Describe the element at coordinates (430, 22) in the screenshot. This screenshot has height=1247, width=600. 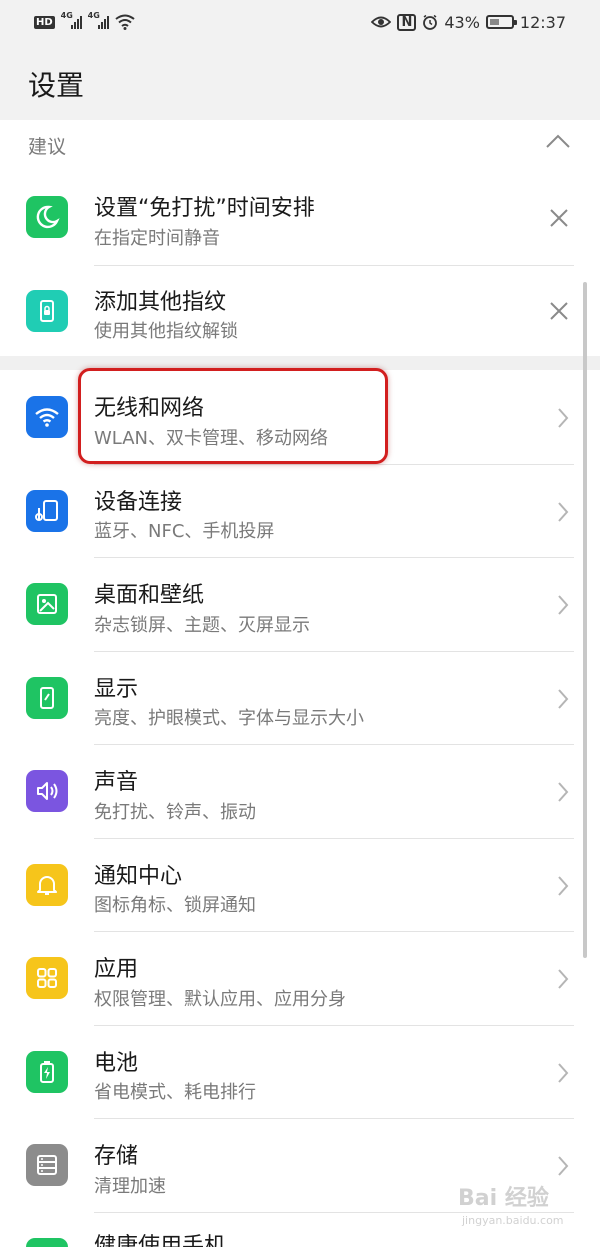
I see `alarm-icon` at that location.